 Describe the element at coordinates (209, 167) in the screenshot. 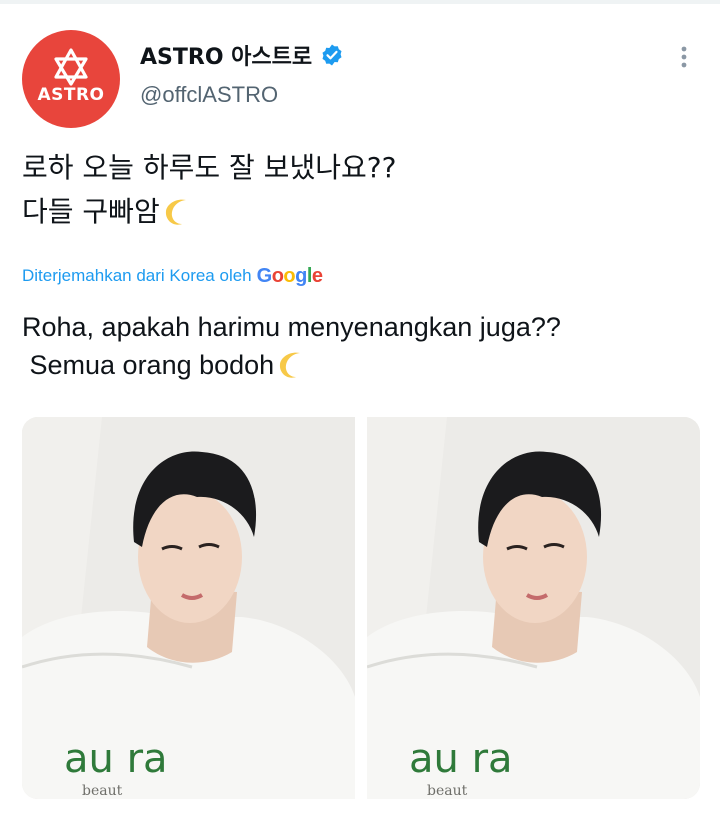

I see `tweet-line: 로하 오늘 하루도 잘 보냈나요??` at that location.